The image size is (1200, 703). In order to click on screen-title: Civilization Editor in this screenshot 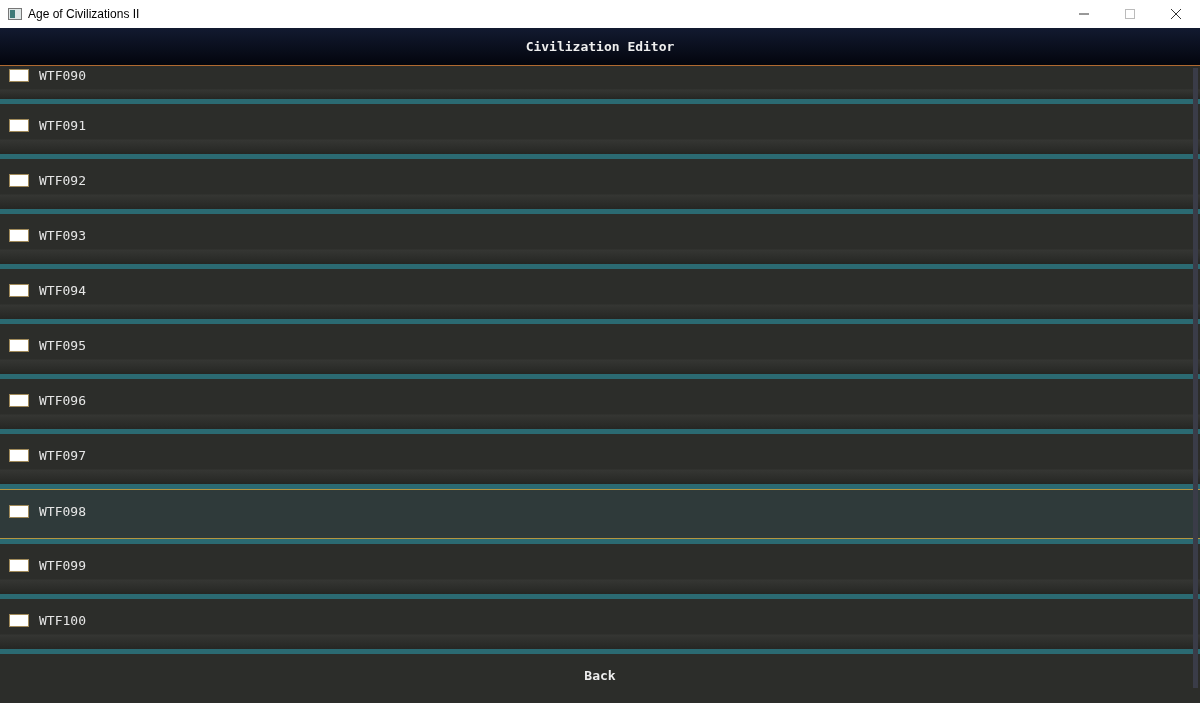, I will do `click(600, 46)`.